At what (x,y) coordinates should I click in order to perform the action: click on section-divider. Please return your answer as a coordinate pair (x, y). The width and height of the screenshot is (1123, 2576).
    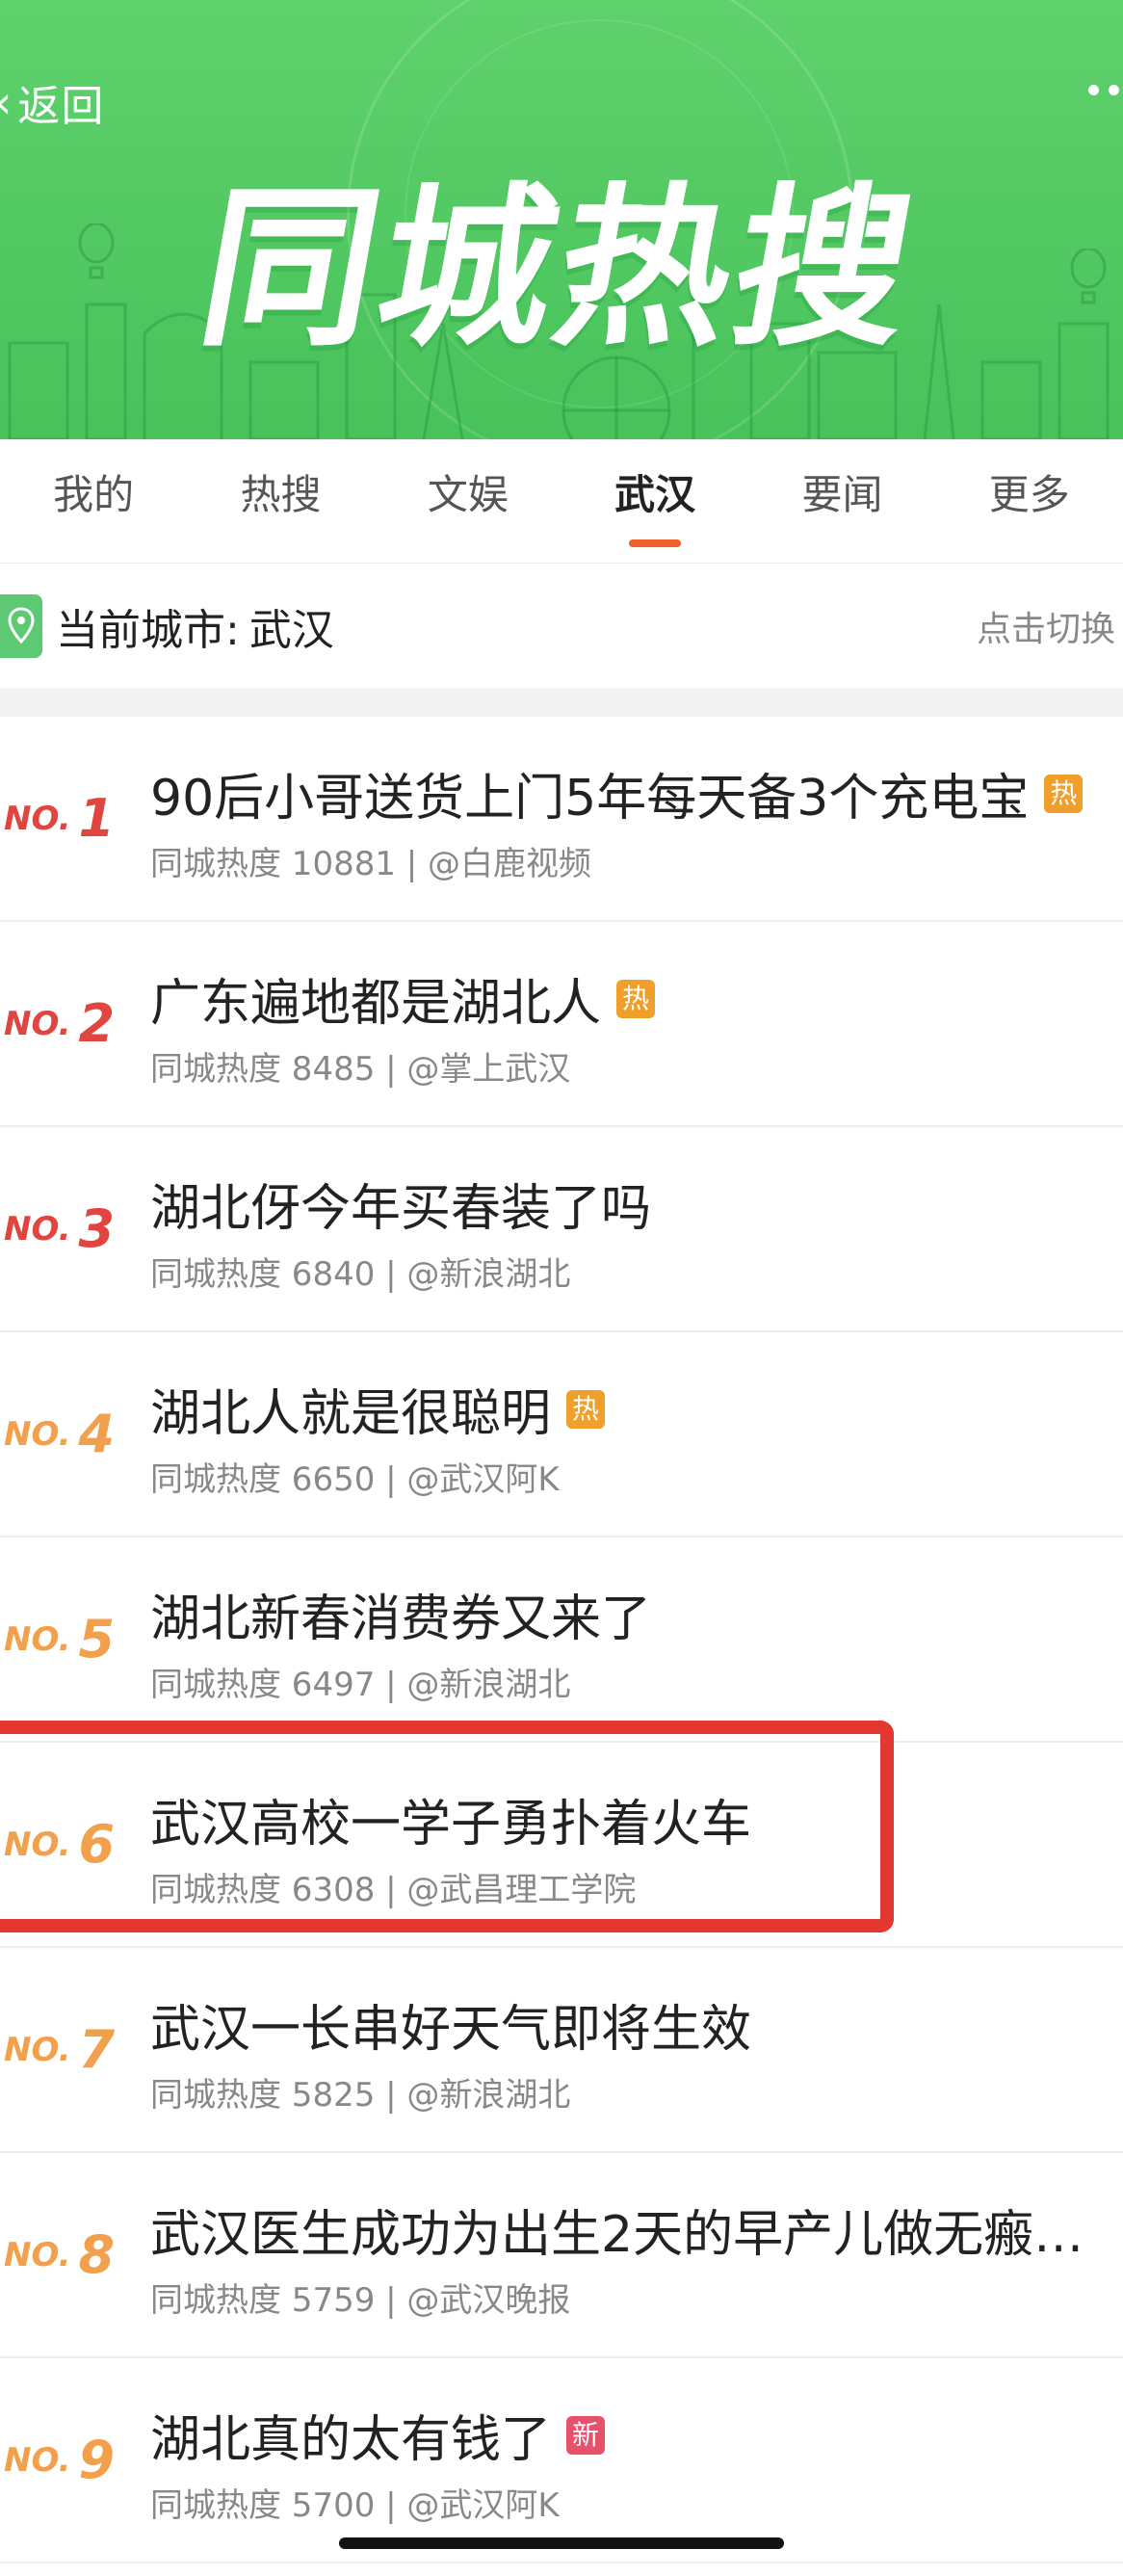
    Looking at the image, I should click on (561, 702).